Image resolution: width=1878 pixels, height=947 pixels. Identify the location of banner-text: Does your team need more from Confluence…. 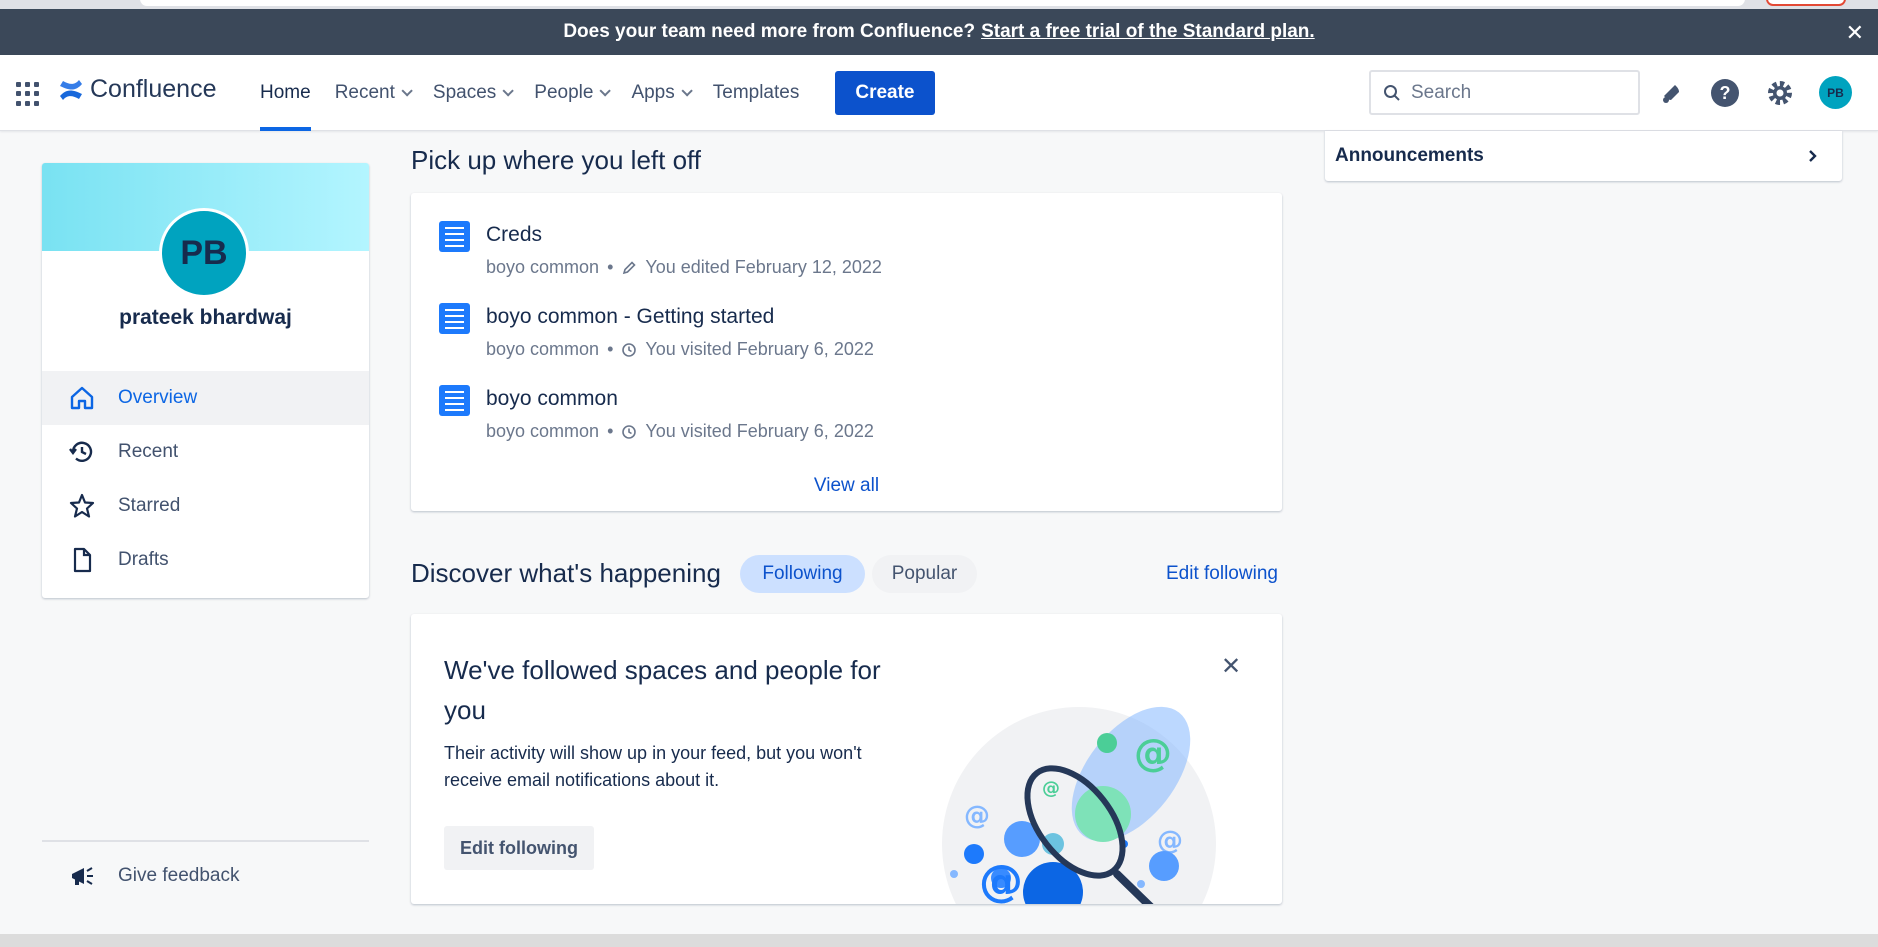
(769, 31).